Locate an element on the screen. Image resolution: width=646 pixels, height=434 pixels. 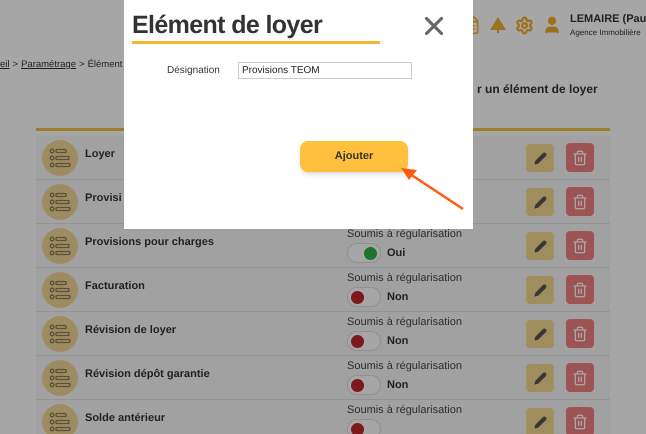
add-element-link: r un élément de loyer is located at coordinates (537, 92).